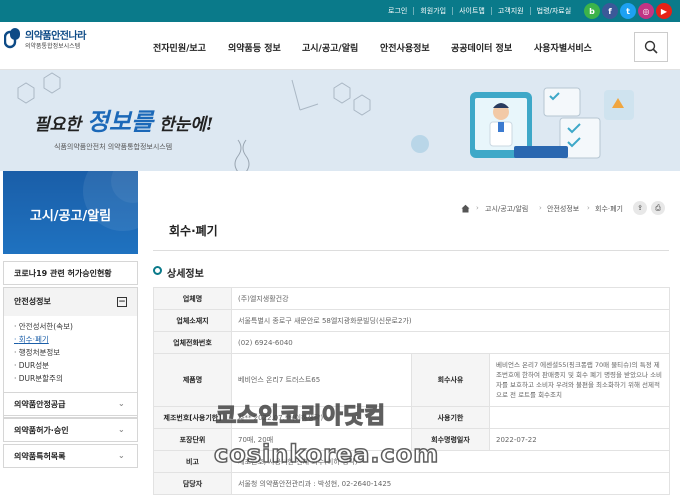 The width and height of the screenshot is (680, 497). What do you see at coordinates (40, 404) in the screenshot?
I see `sidebar-item-label: 의약품안정공급` at bounding box center [40, 404].